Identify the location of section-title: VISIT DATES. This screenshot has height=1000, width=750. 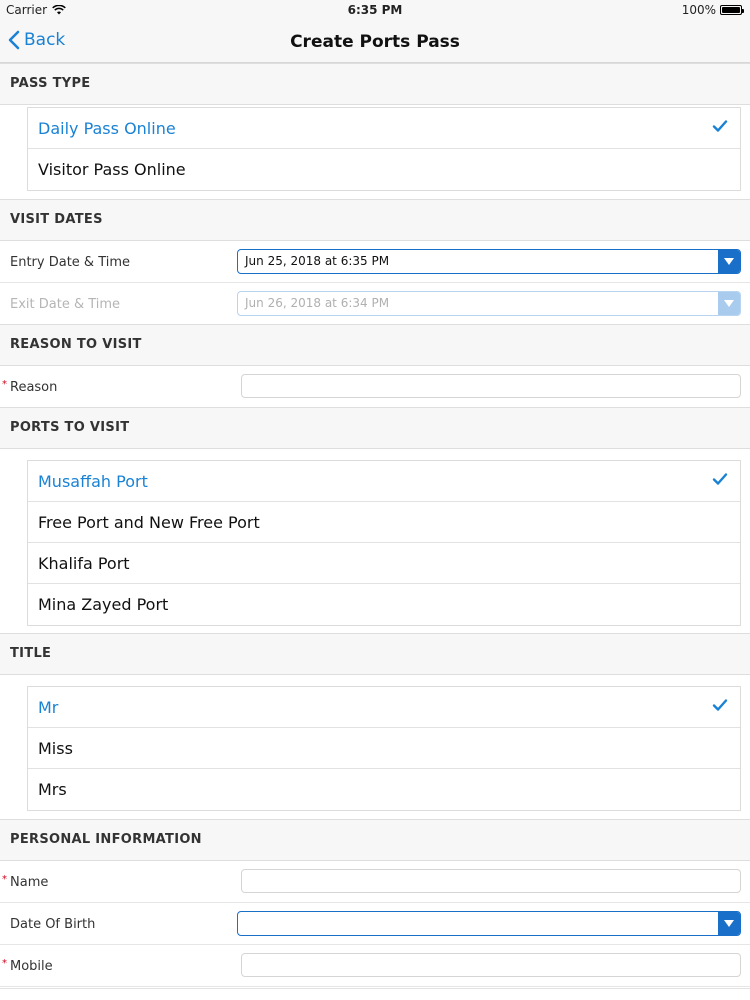
(56, 219).